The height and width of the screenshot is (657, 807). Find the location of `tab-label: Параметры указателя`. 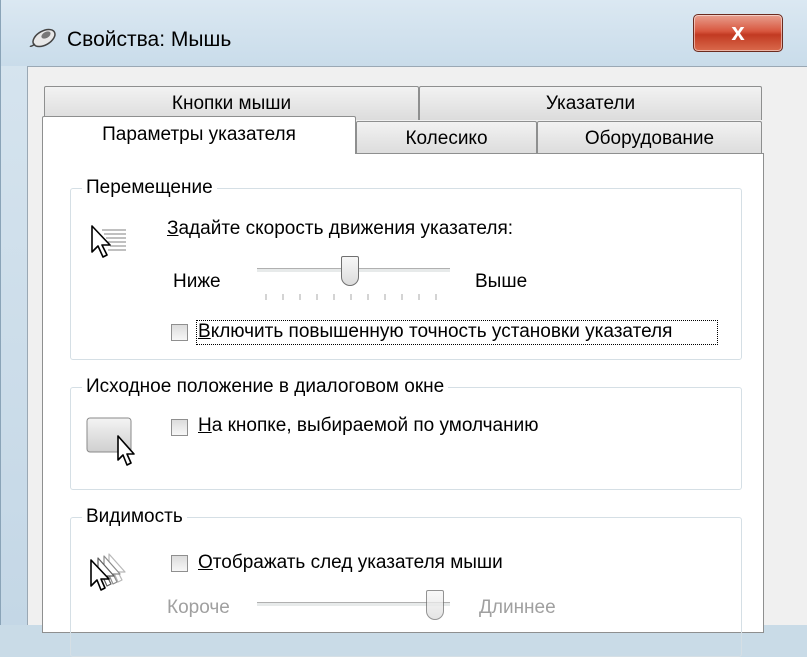

tab-label: Параметры указателя is located at coordinates (199, 134).